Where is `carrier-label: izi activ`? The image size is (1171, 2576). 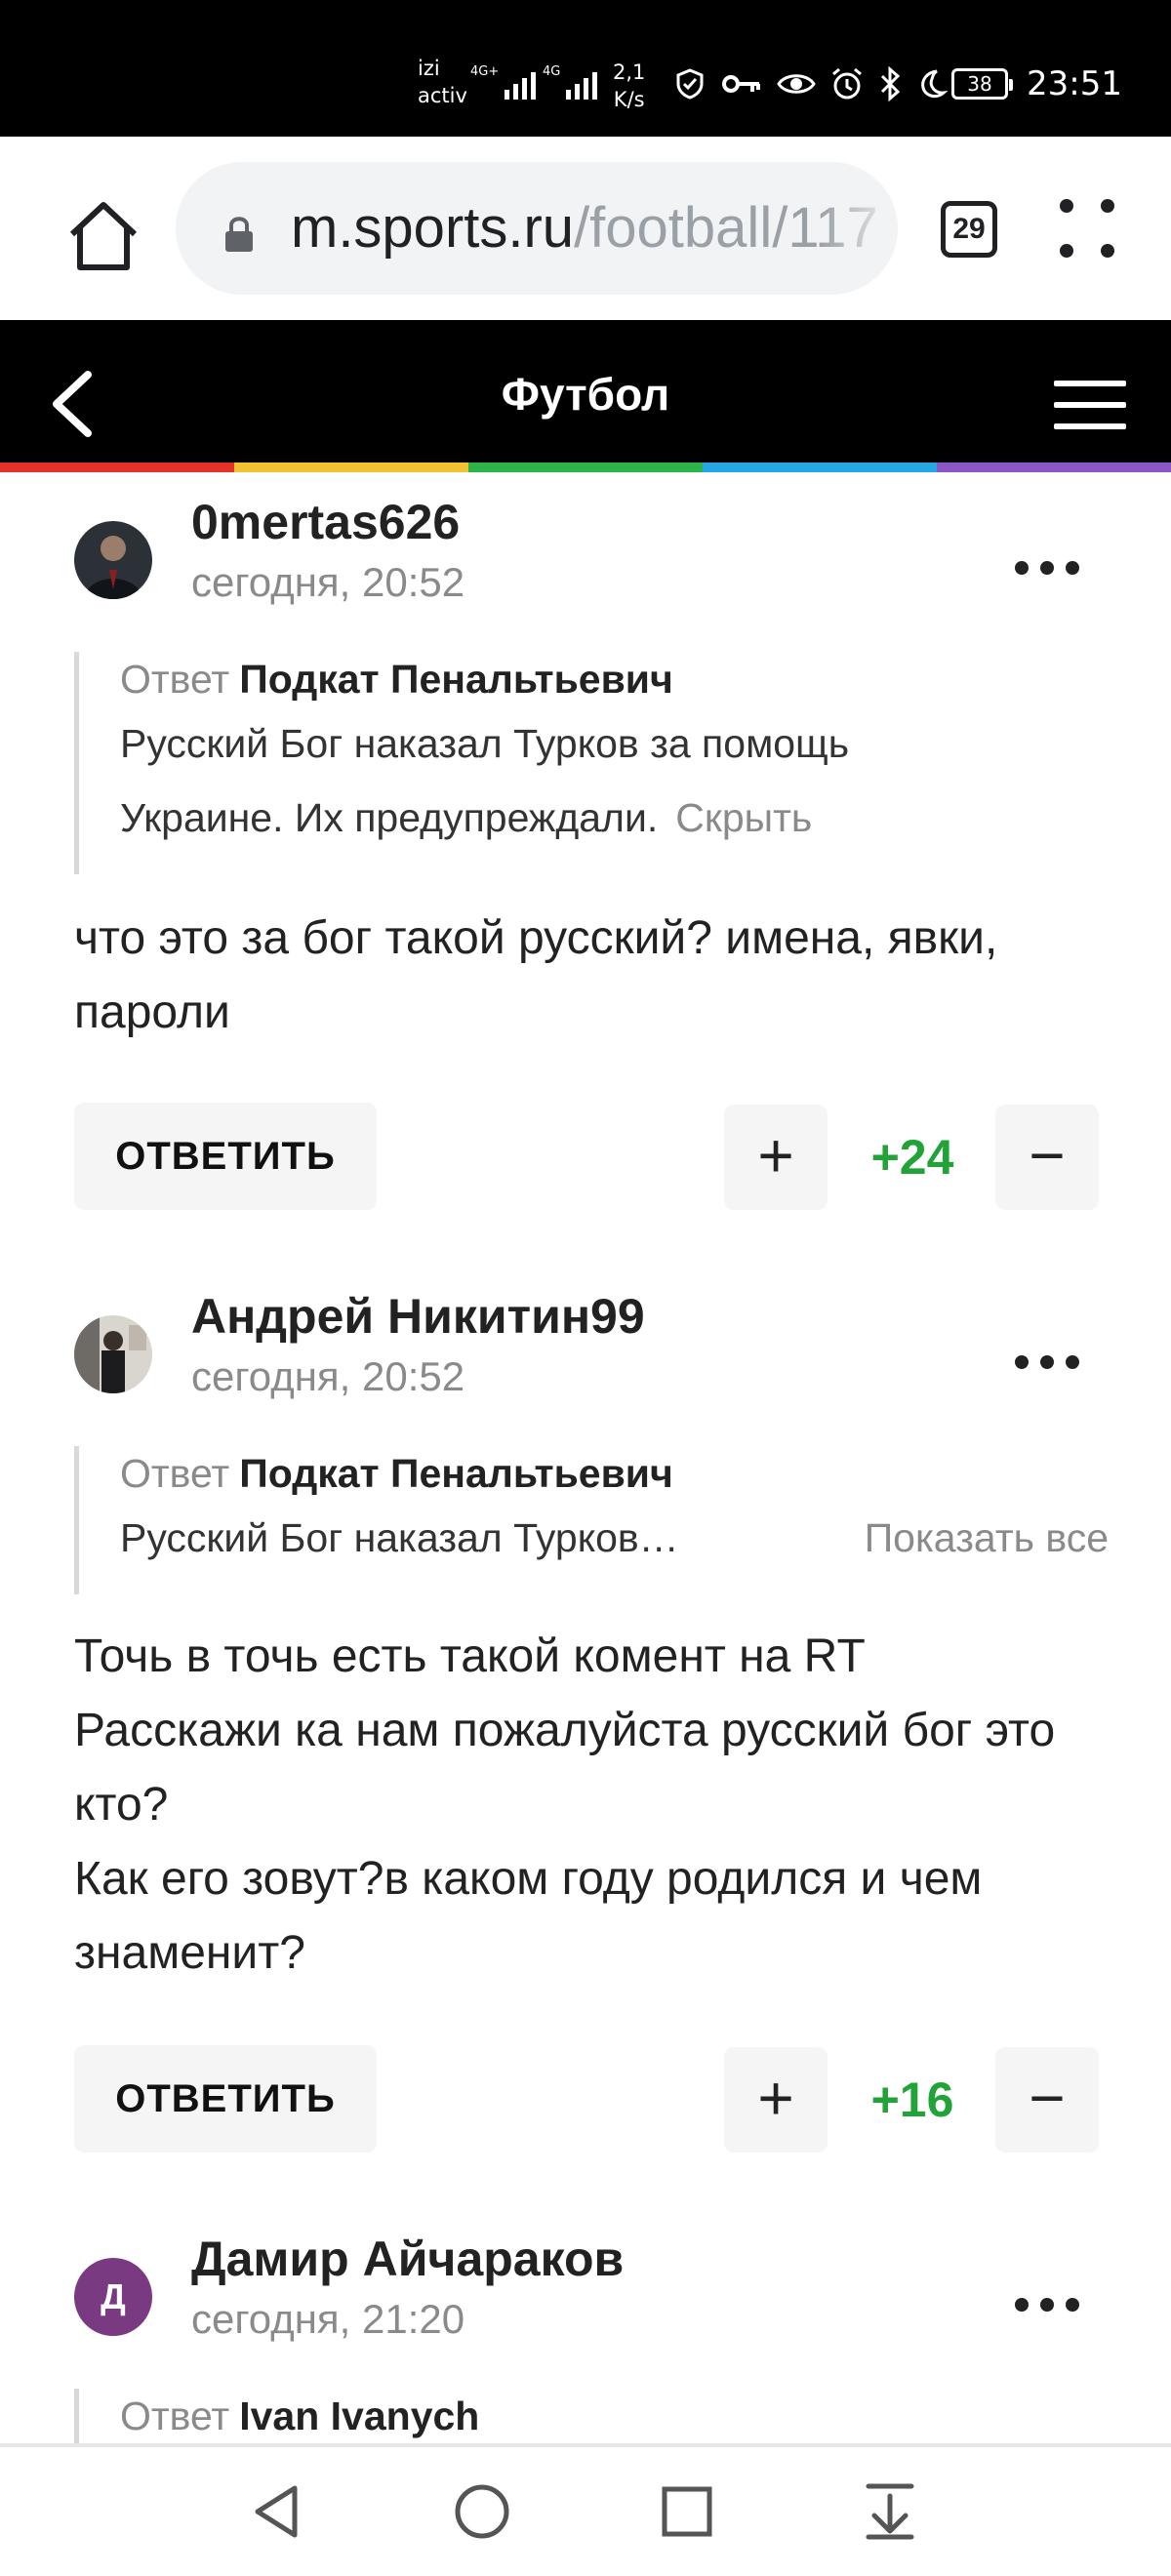 carrier-label: izi activ is located at coordinates (442, 82).